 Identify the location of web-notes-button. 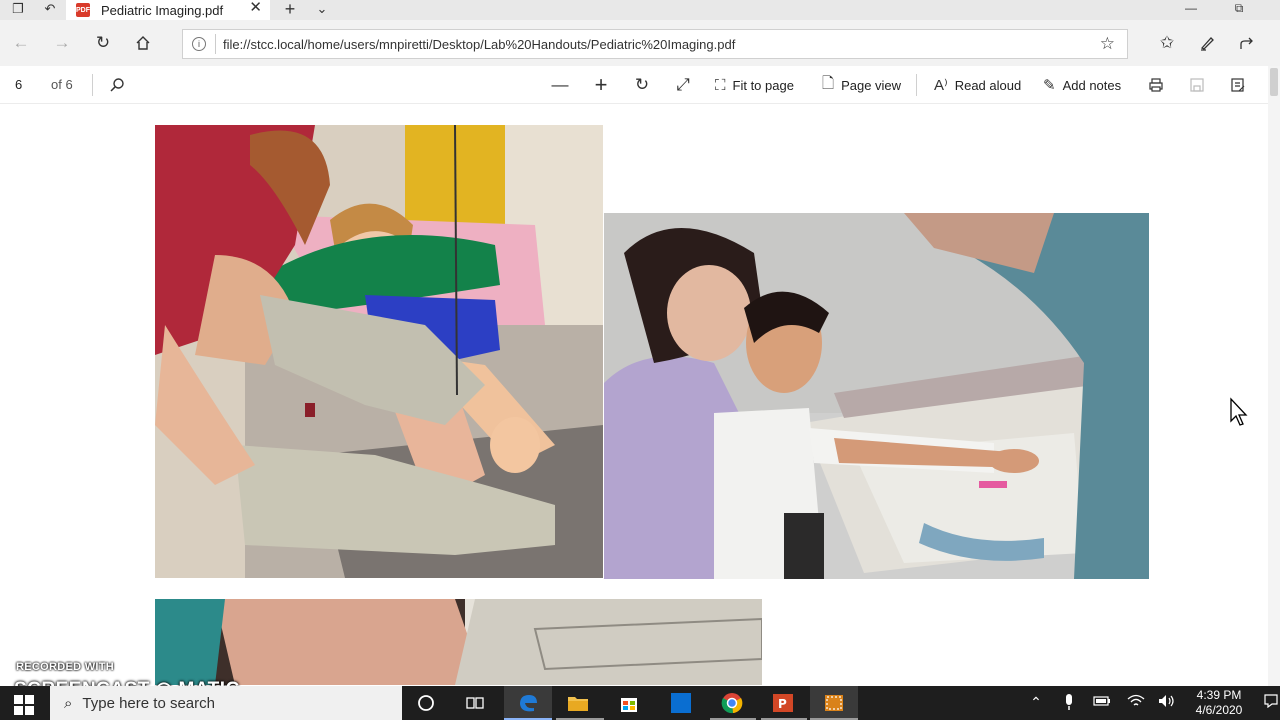
(1207, 43).